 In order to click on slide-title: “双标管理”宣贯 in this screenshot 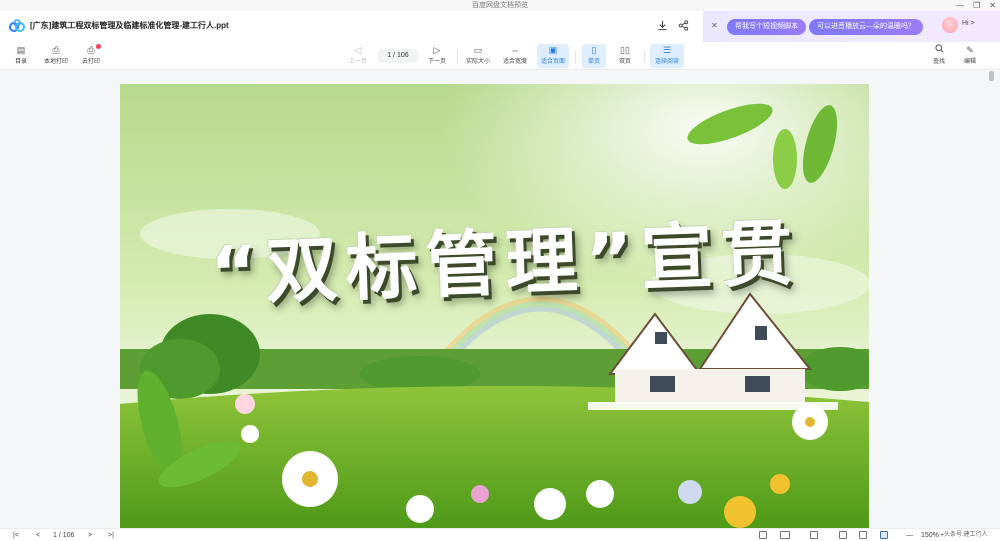, I will do `click(505, 263)`.